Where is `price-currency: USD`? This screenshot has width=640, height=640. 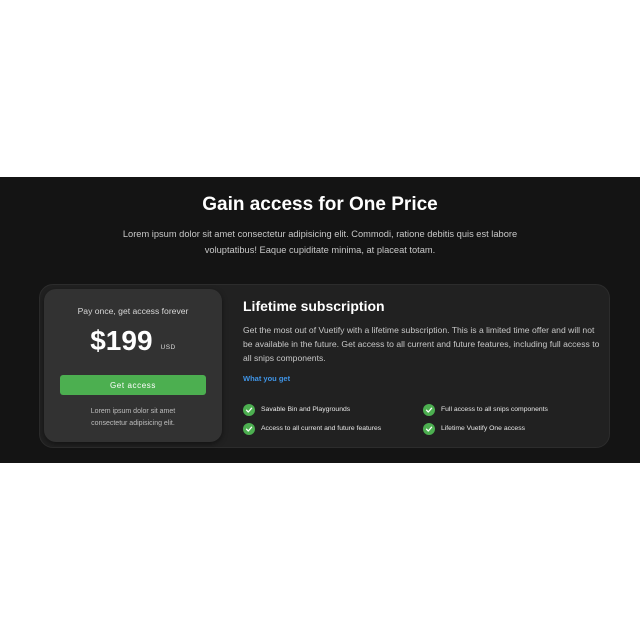
price-currency: USD is located at coordinates (168, 347).